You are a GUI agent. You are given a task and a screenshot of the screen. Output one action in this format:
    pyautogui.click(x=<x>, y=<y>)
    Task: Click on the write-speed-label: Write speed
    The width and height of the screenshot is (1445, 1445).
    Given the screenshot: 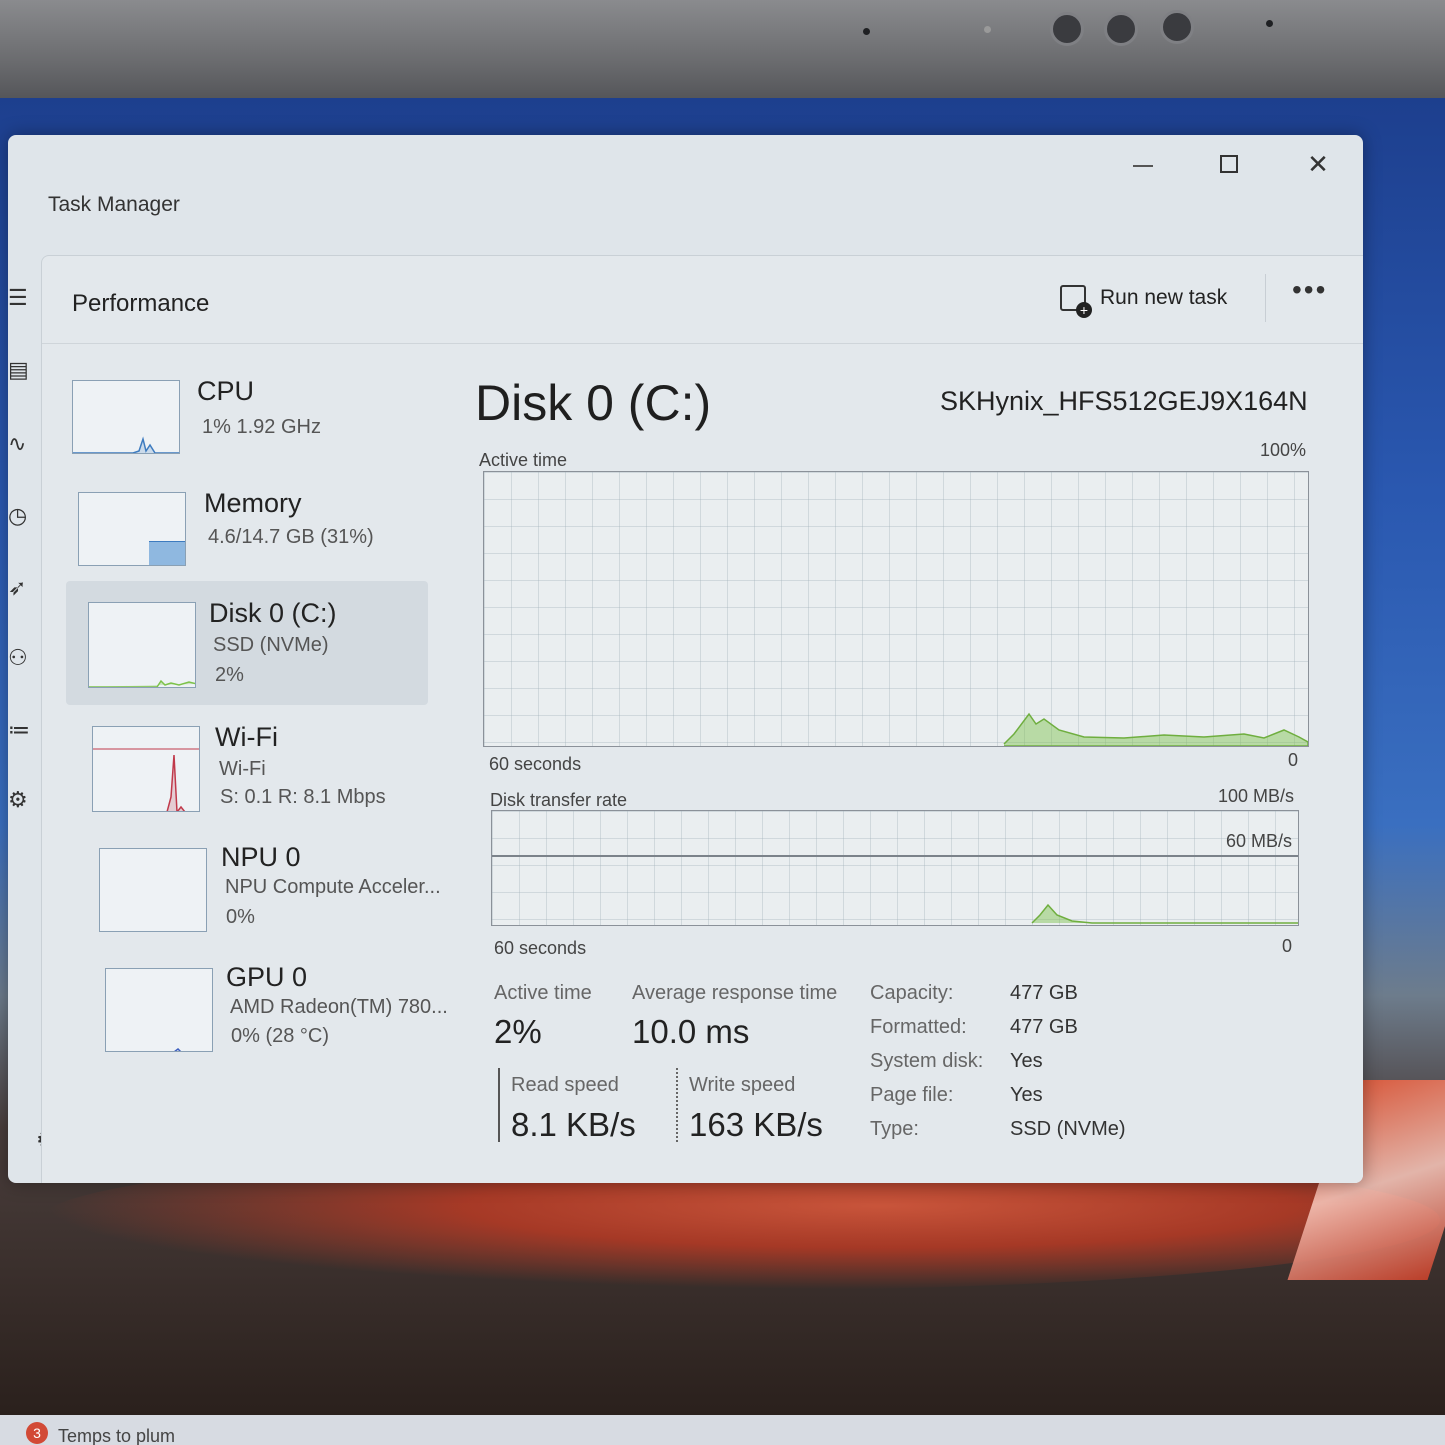 What is the action you would take?
    pyautogui.click(x=742, y=1085)
    